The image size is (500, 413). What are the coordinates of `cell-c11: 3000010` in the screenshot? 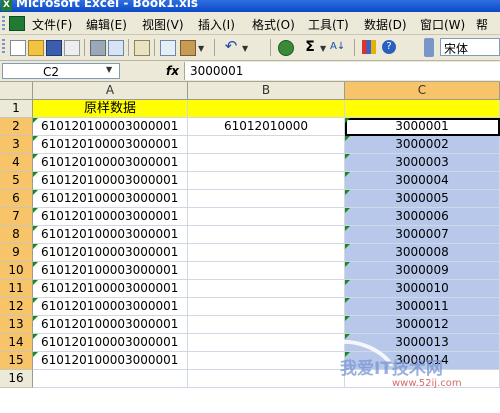 It's located at (422, 289).